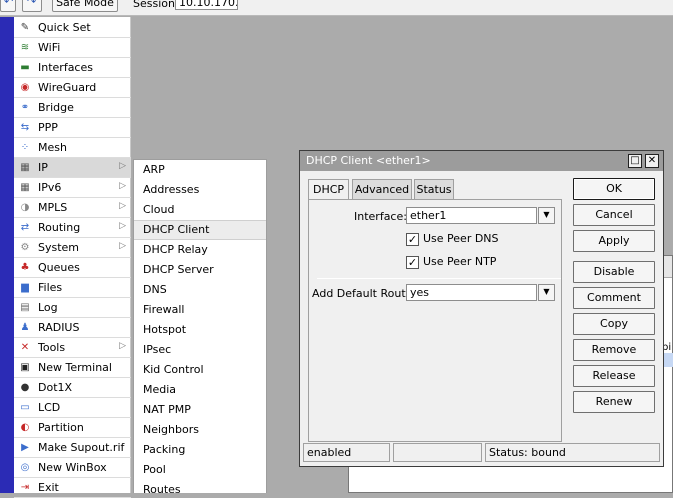  What do you see at coordinates (25, 307) in the screenshot?
I see `log-icon: ▤` at bounding box center [25, 307].